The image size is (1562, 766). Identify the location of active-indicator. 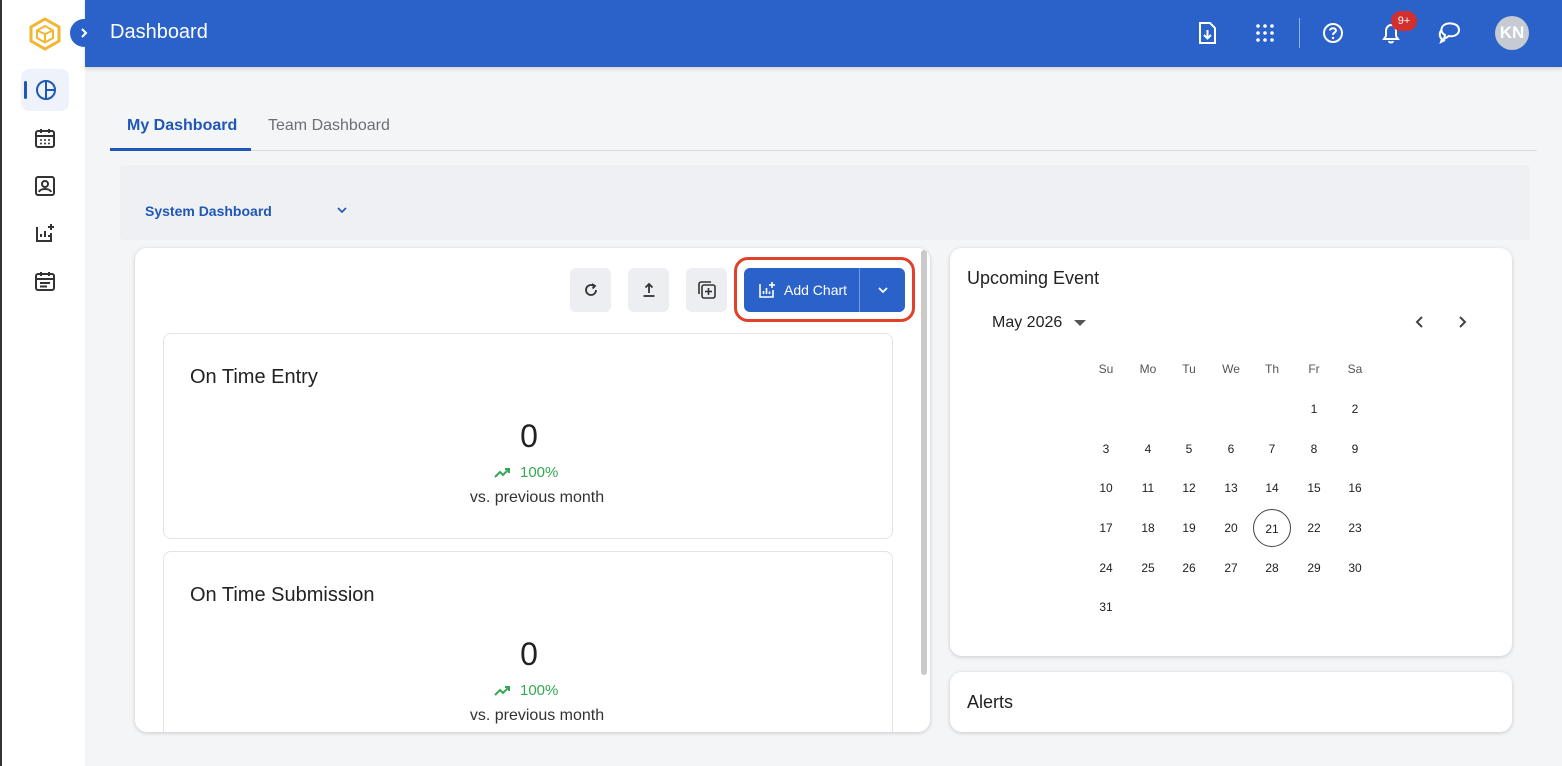
(25, 90).